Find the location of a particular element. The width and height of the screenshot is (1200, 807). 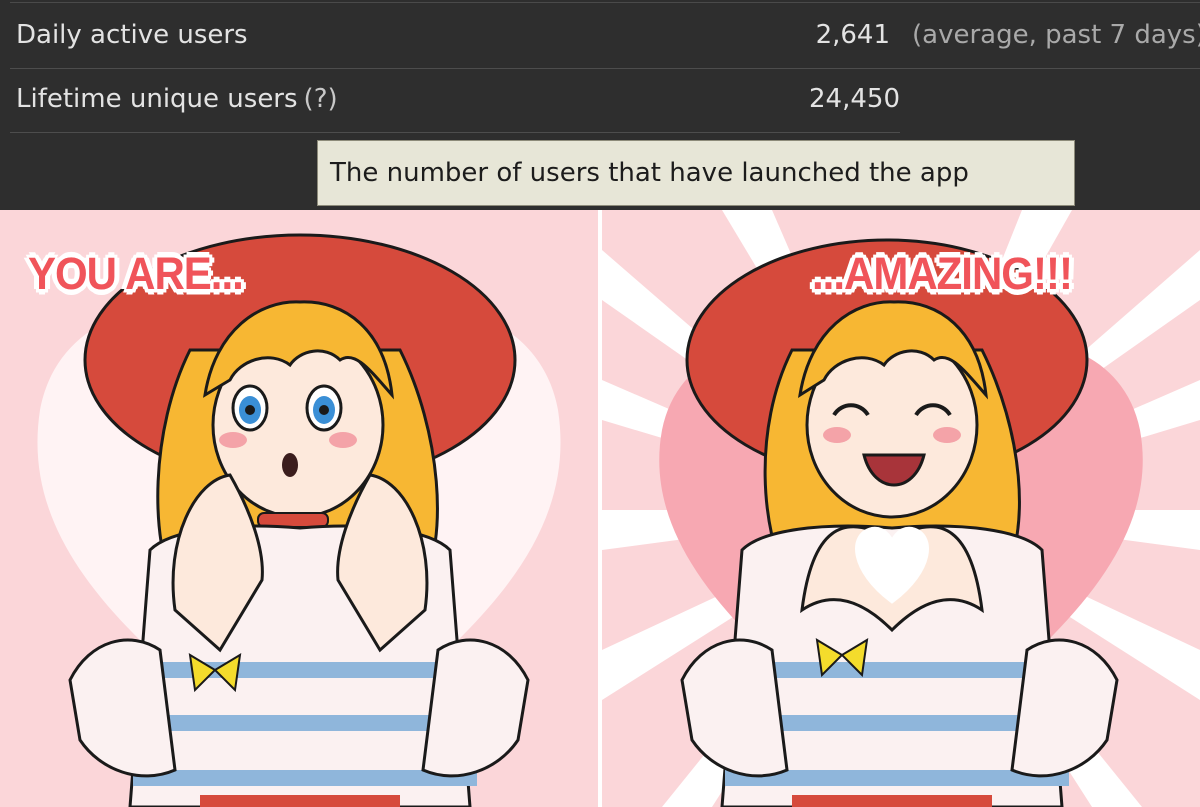

stat-label-text: Lifetime unique users is located at coordinates (157, 99).